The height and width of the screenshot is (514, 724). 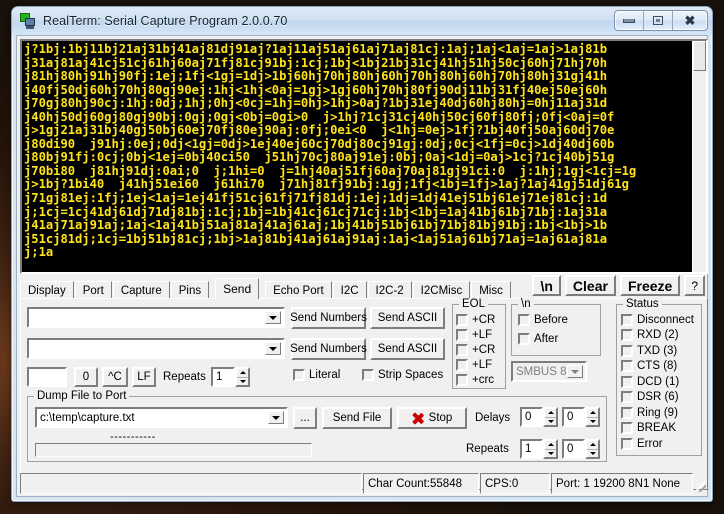 What do you see at coordinates (407, 349) in the screenshot?
I see `send-ascii-2-button: Send ASCII` at bounding box center [407, 349].